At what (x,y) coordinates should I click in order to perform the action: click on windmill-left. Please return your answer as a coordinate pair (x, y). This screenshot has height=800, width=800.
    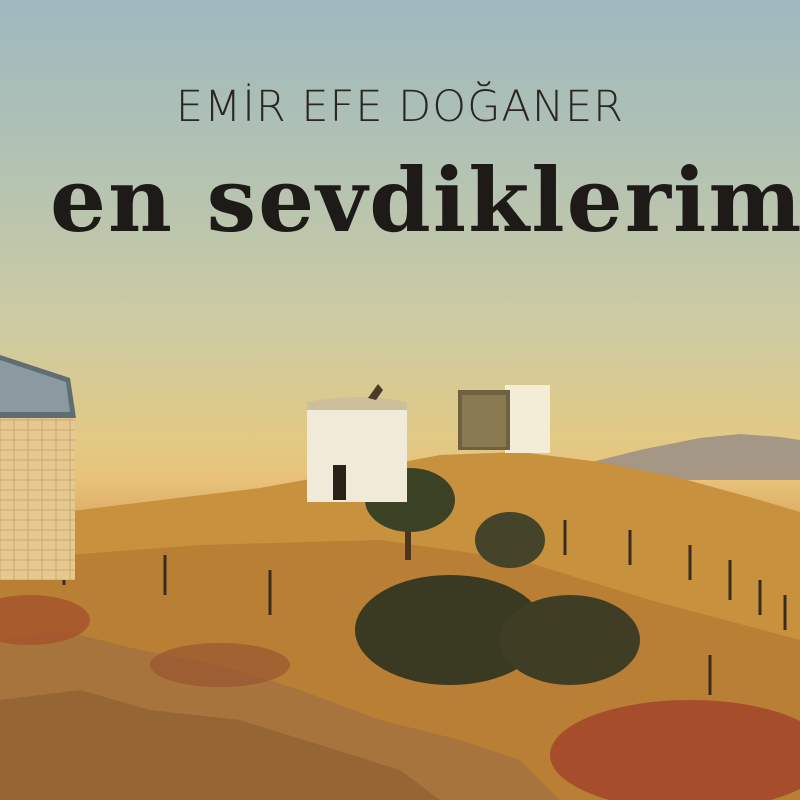
    Looking at the image, I should click on (38, 467).